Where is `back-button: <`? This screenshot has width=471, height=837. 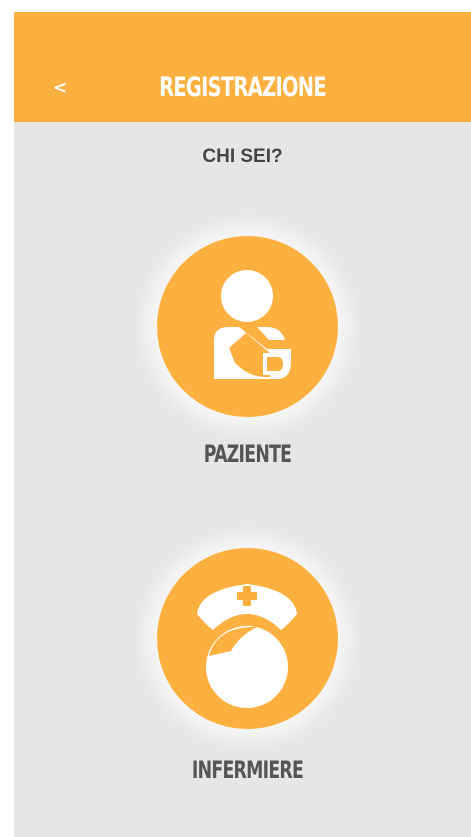 back-button: < is located at coordinates (60, 88).